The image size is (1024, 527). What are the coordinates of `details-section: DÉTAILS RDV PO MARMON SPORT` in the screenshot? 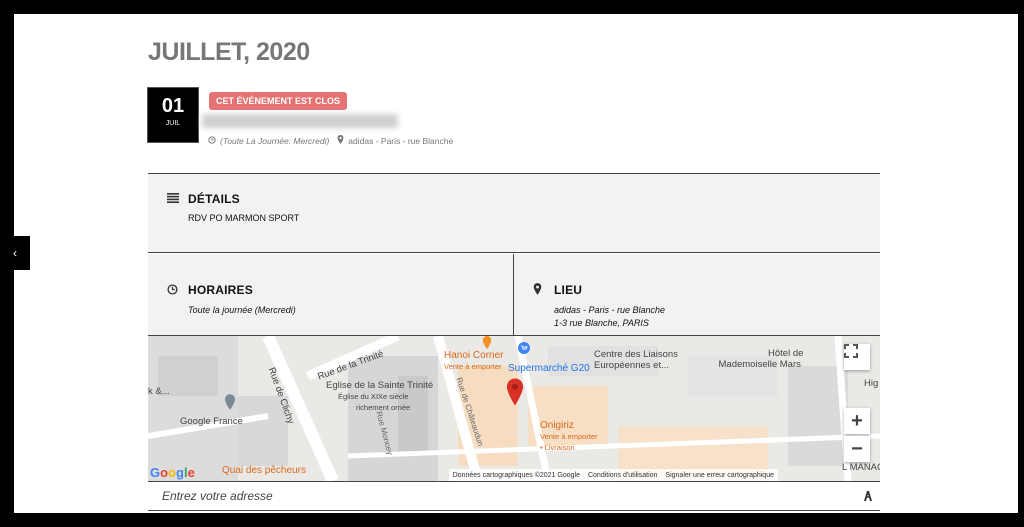 It's located at (514, 213).